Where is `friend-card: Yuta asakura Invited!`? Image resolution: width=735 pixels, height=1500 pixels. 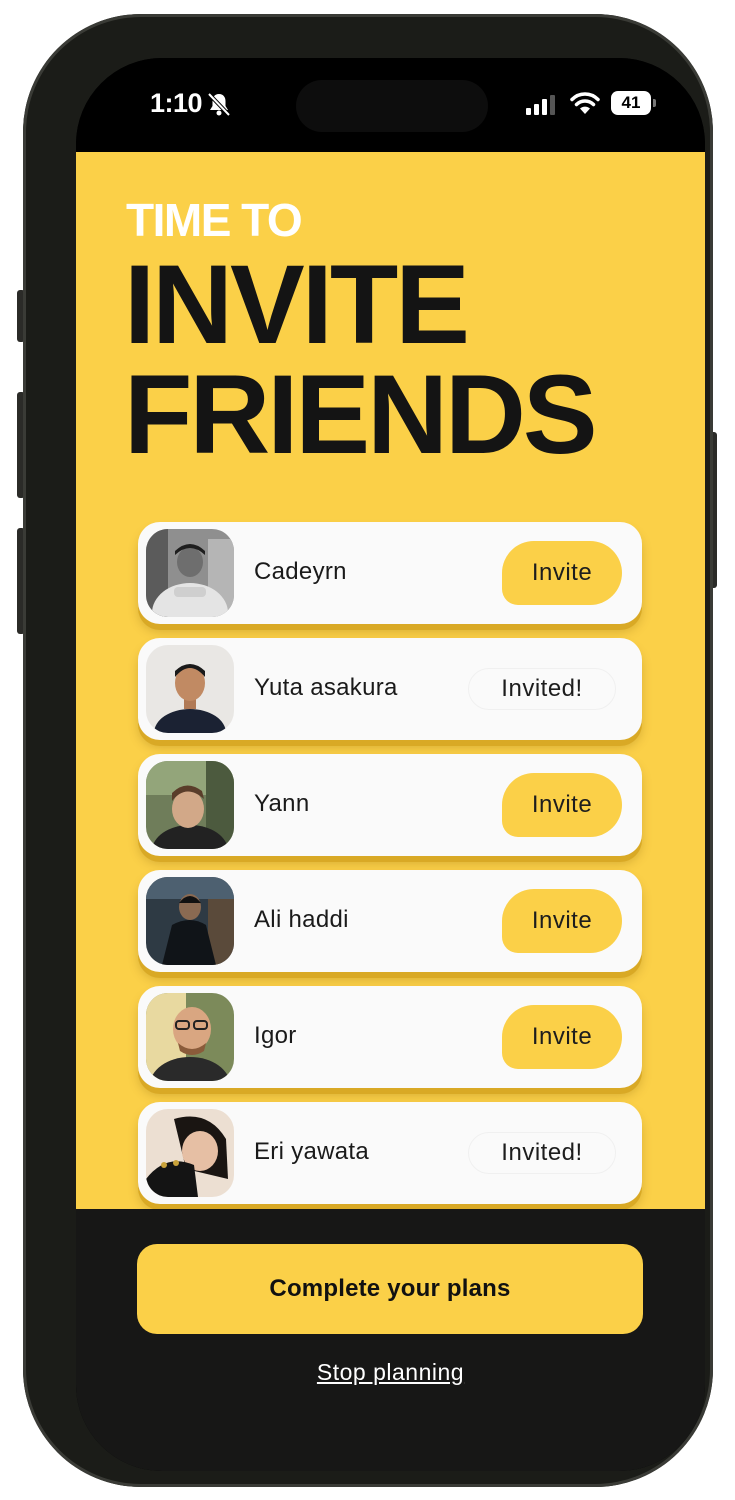
friend-card: Yuta asakura Invited! is located at coordinates (390, 689).